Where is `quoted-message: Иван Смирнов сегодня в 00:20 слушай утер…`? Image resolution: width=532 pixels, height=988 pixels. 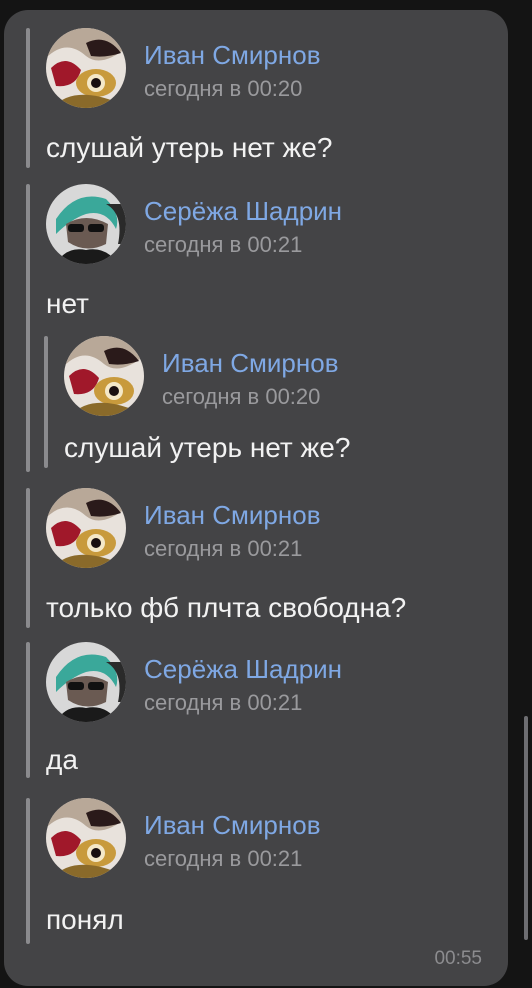
quoted-message: Иван Смирнов сегодня в 00:20 слушай утер… is located at coordinates (264, 402).